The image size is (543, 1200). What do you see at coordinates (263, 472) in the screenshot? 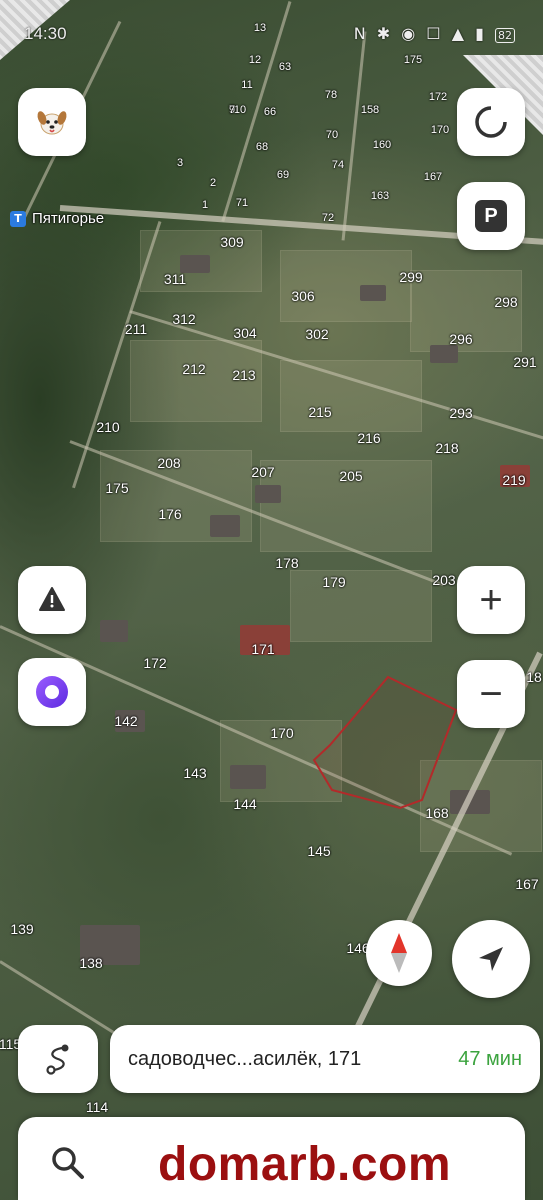
I see `plot-number: 207` at bounding box center [263, 472].